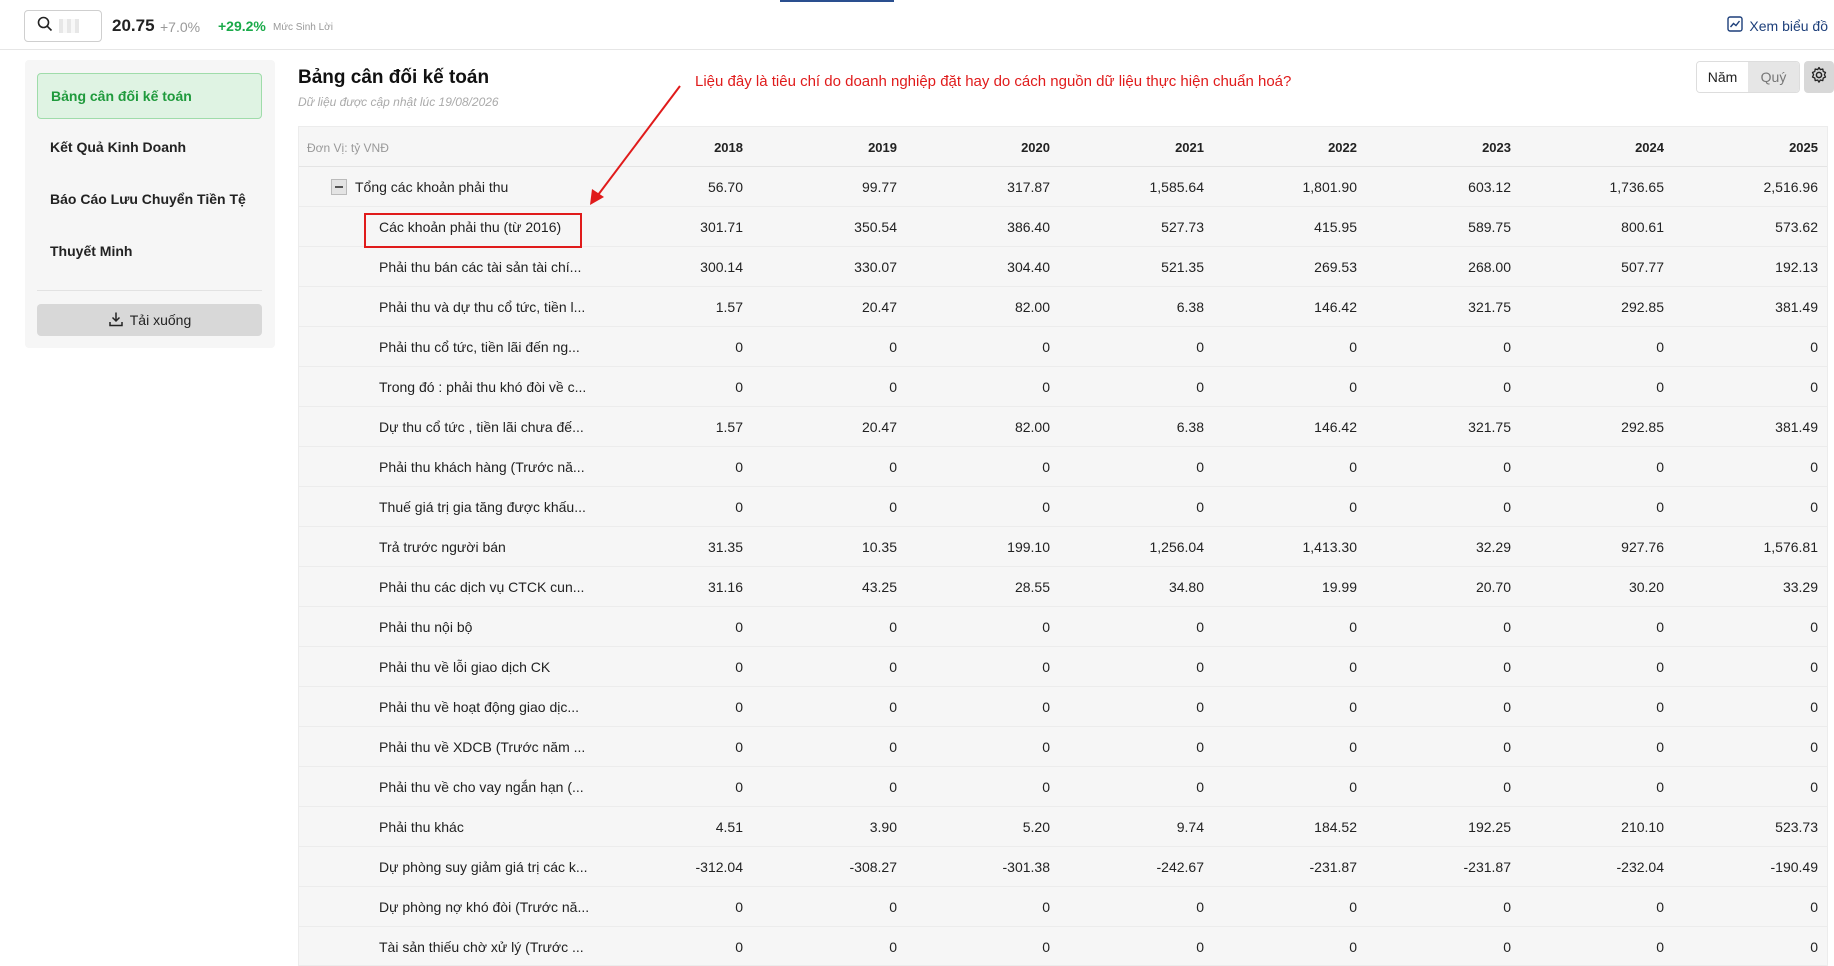 The image size is (1834, 966). Describe the element at coordinates (1063, 747) in the screenshot. I see `table-row: Phải thu về XDCB (Trước năm ... 0 0 0 0 0 0 0 0` at that location.